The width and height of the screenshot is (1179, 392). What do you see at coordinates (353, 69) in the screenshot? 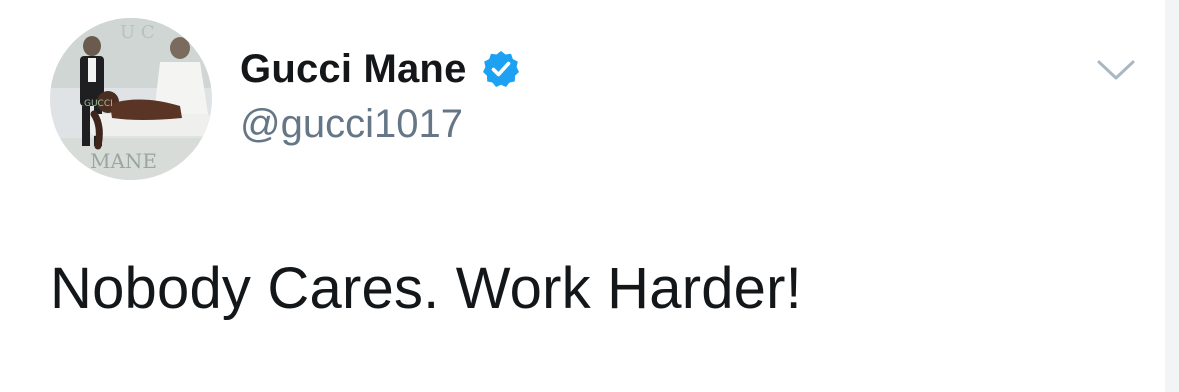
I see `author-display-name: Gucci Mane` at bounding box center [353, 69].